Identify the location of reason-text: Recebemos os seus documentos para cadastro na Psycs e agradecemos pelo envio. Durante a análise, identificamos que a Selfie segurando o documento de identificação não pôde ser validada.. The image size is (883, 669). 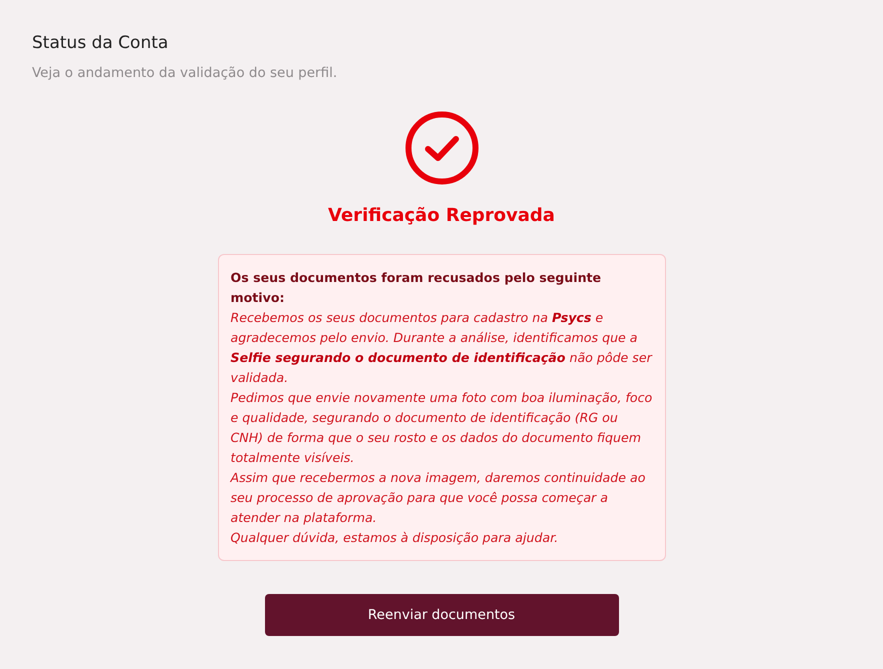
(441, 347).